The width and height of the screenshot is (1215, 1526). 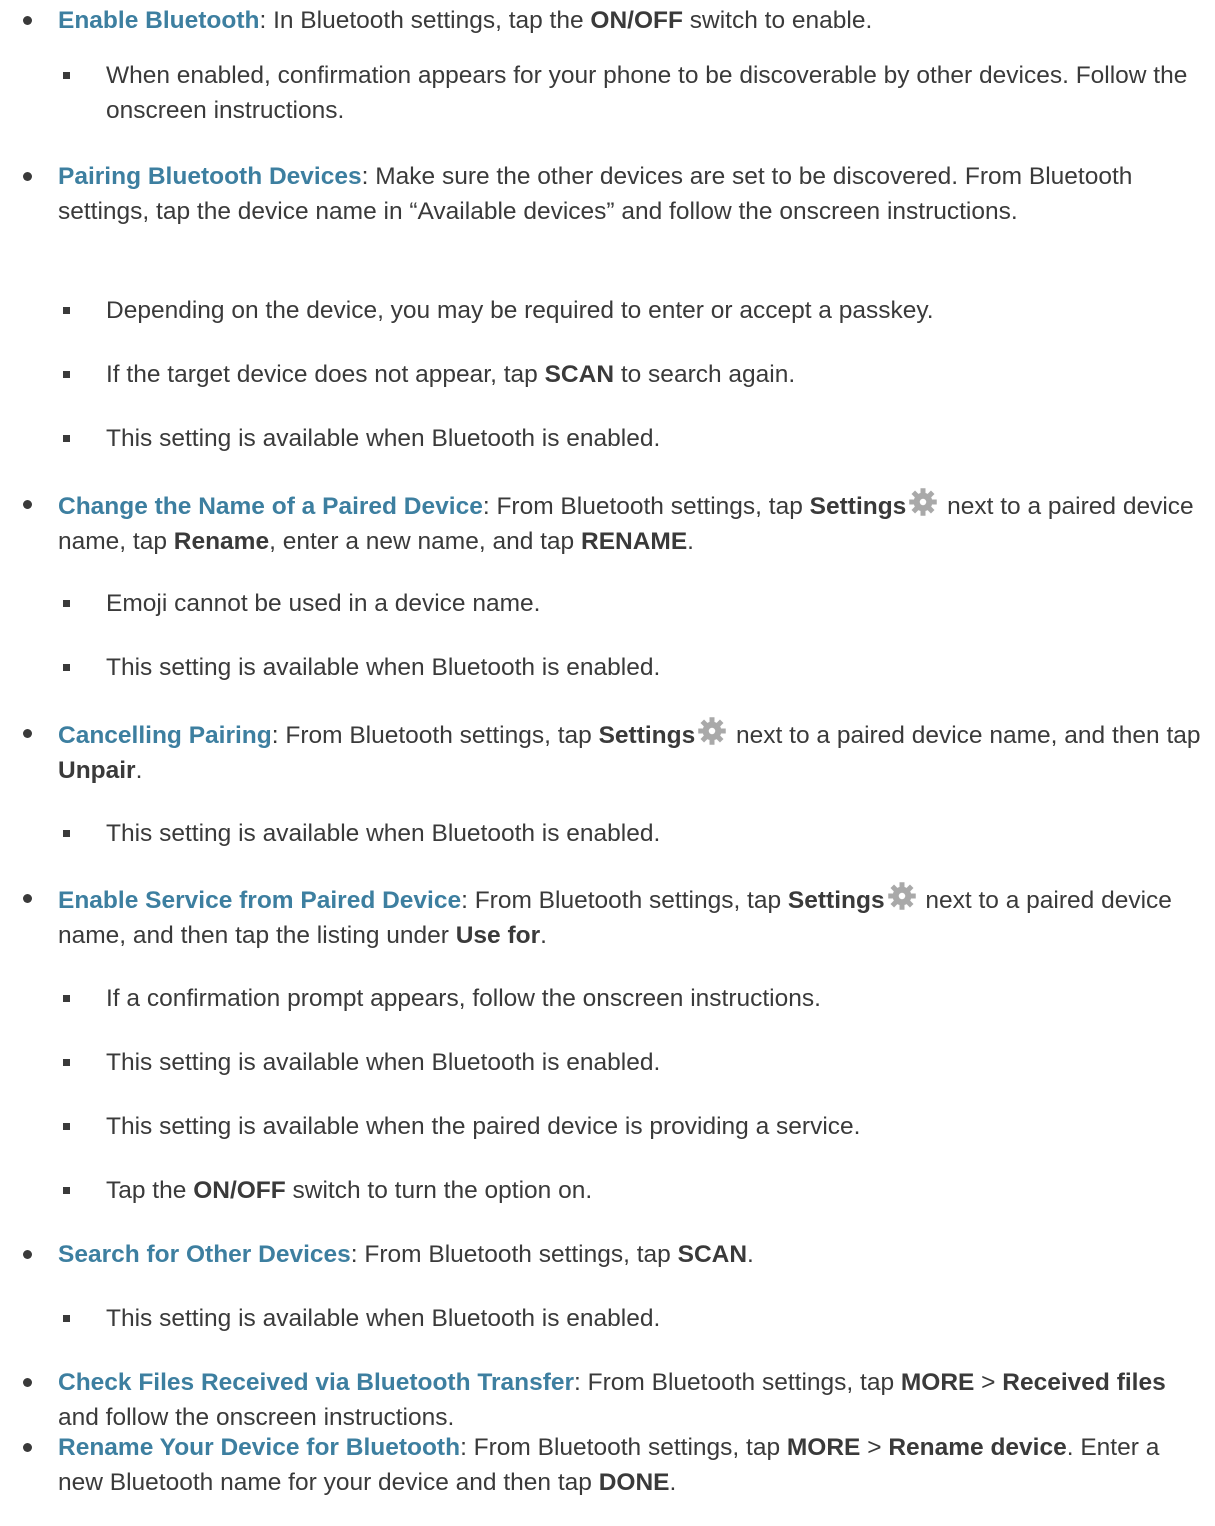 I want to click on text-run: Tap the, so click(x=150, y=1190).